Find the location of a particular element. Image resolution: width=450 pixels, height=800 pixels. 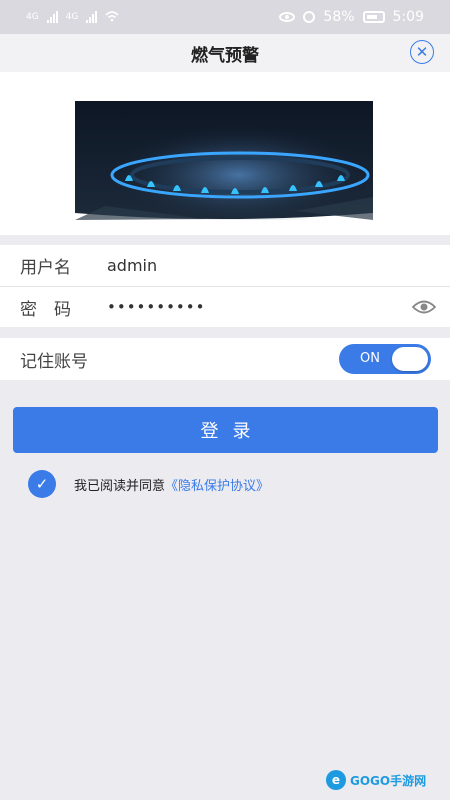

battery-percent: 58% is located at coordinates (339, 17).